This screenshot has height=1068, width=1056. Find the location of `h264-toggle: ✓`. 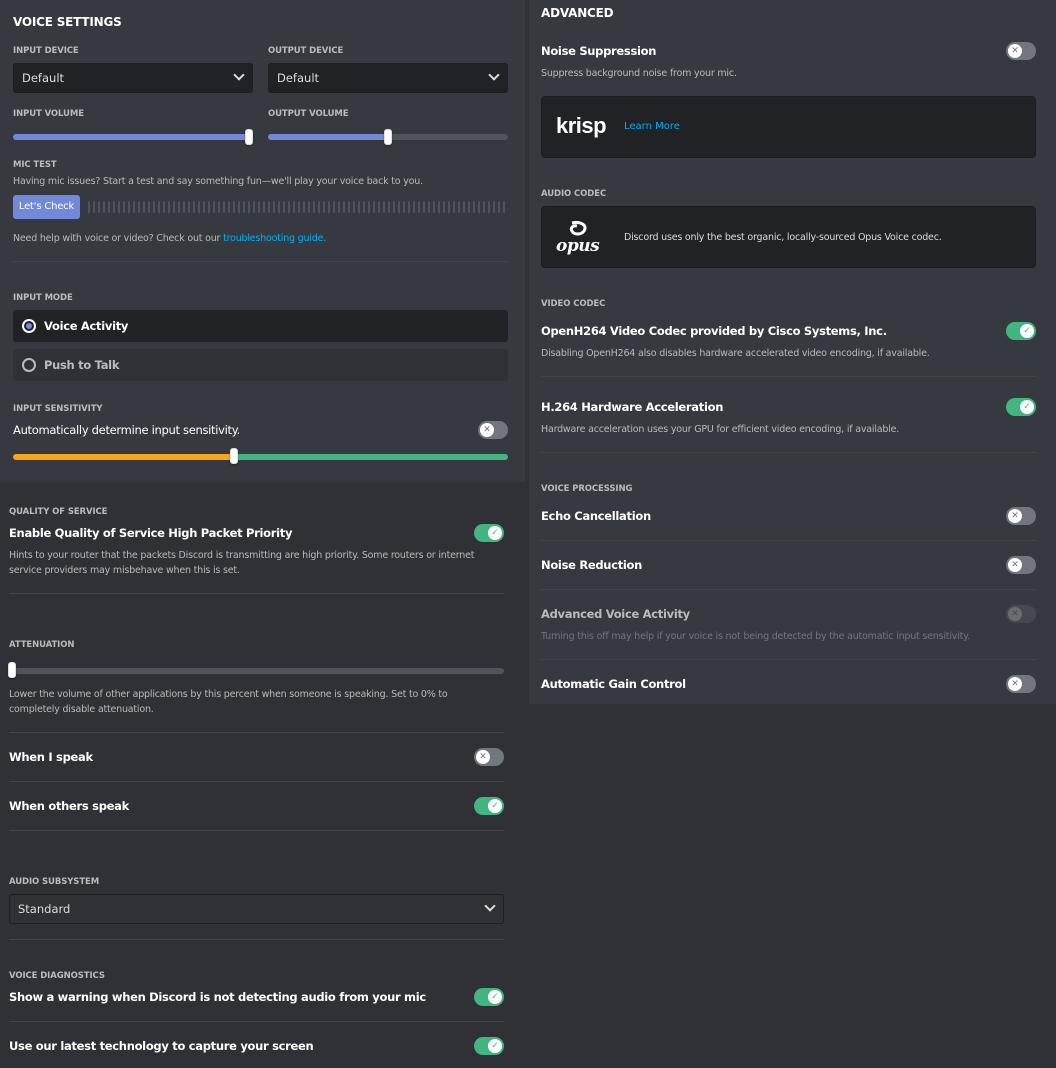

h264-toggle: ✓ is located at coordinates (1021, 407).